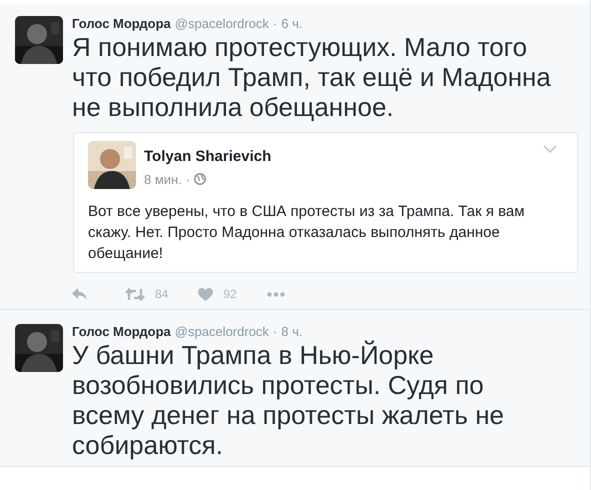  I want to click on heart-icon, so click(206, 294).